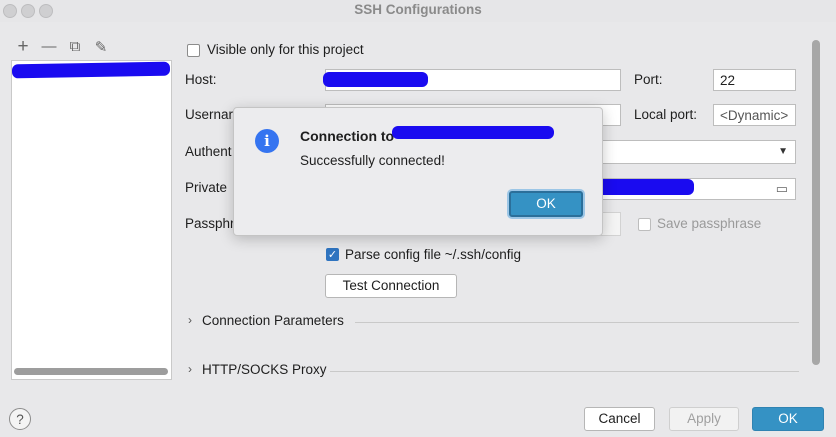 The height and width of the screenshot is (437, 836). What do you see at coordinates (267, 141) in the screenshot?
I see `info-icon: i` at bounding box center [267, 141].